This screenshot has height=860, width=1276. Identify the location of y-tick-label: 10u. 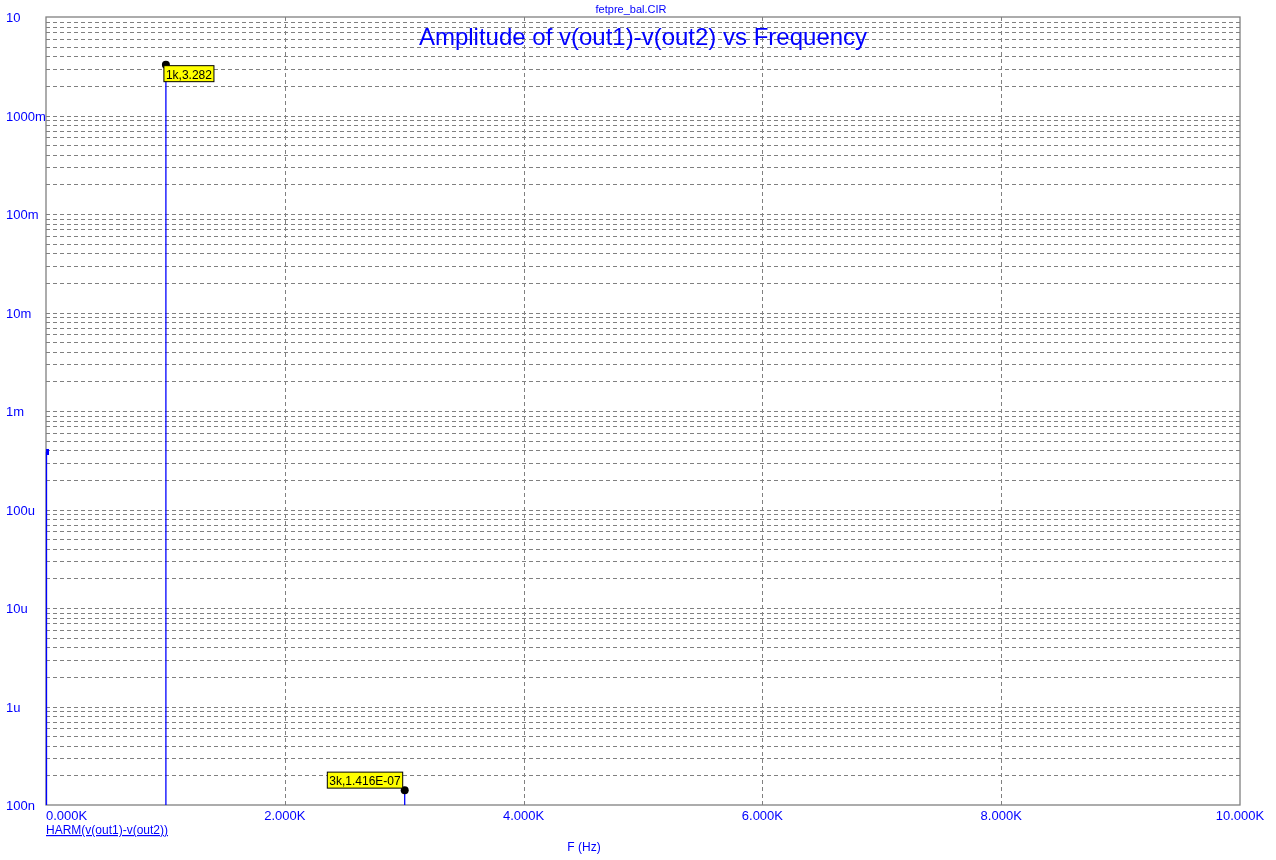
(17, 608).